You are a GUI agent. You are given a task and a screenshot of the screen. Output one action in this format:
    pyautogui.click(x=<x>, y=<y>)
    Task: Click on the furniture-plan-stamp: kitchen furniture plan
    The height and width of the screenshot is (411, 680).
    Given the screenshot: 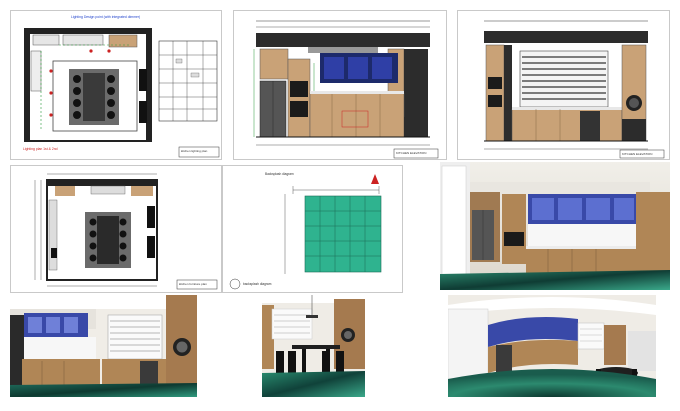 What is the action you would take?
    pyautogui.click(x=193, y=284)
    